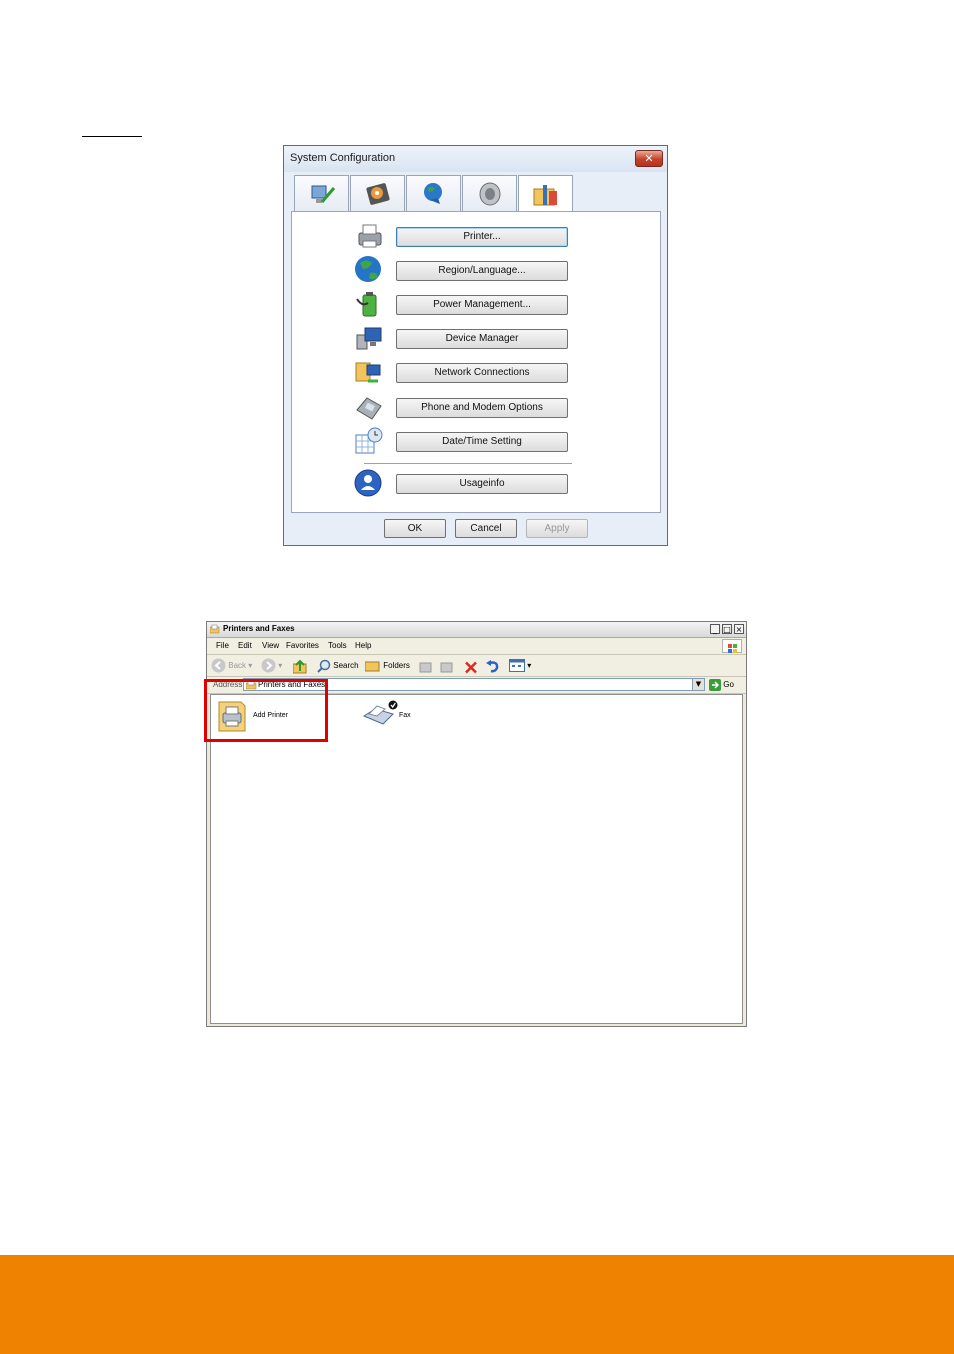 The image size is (954, 1354). Describe the element at coordinates (380, 712) in the screenshot. I see `fax-icon` at that location.